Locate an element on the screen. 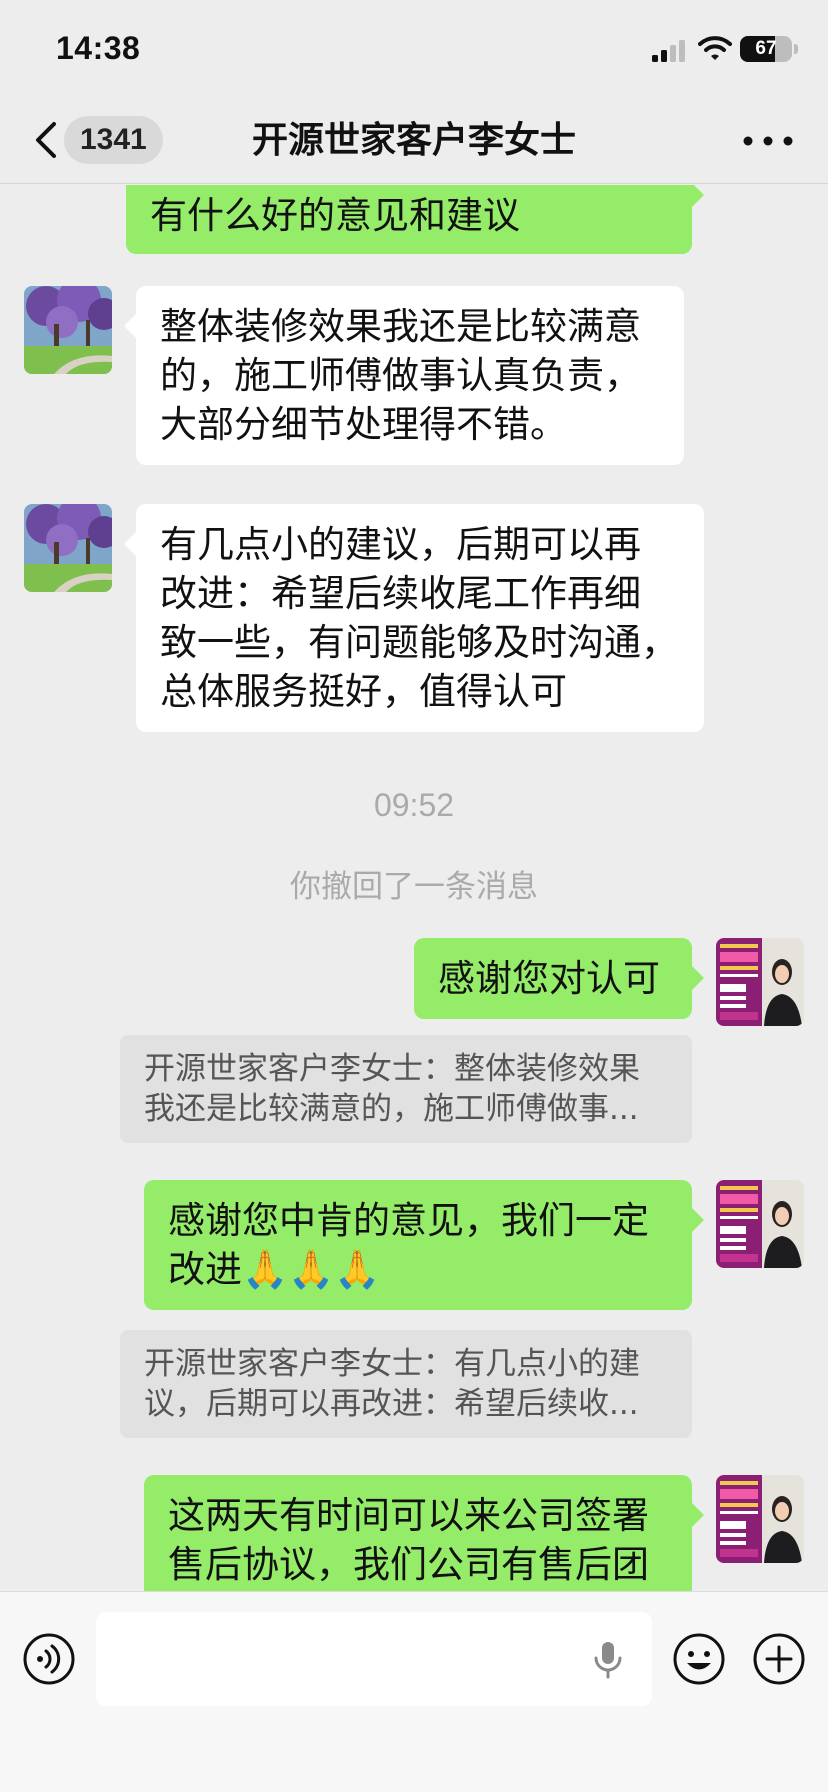 Image resolution: width=828 pixels, height=1792 pixels. status-time: 14:38 is located at coordinates (98, 48).